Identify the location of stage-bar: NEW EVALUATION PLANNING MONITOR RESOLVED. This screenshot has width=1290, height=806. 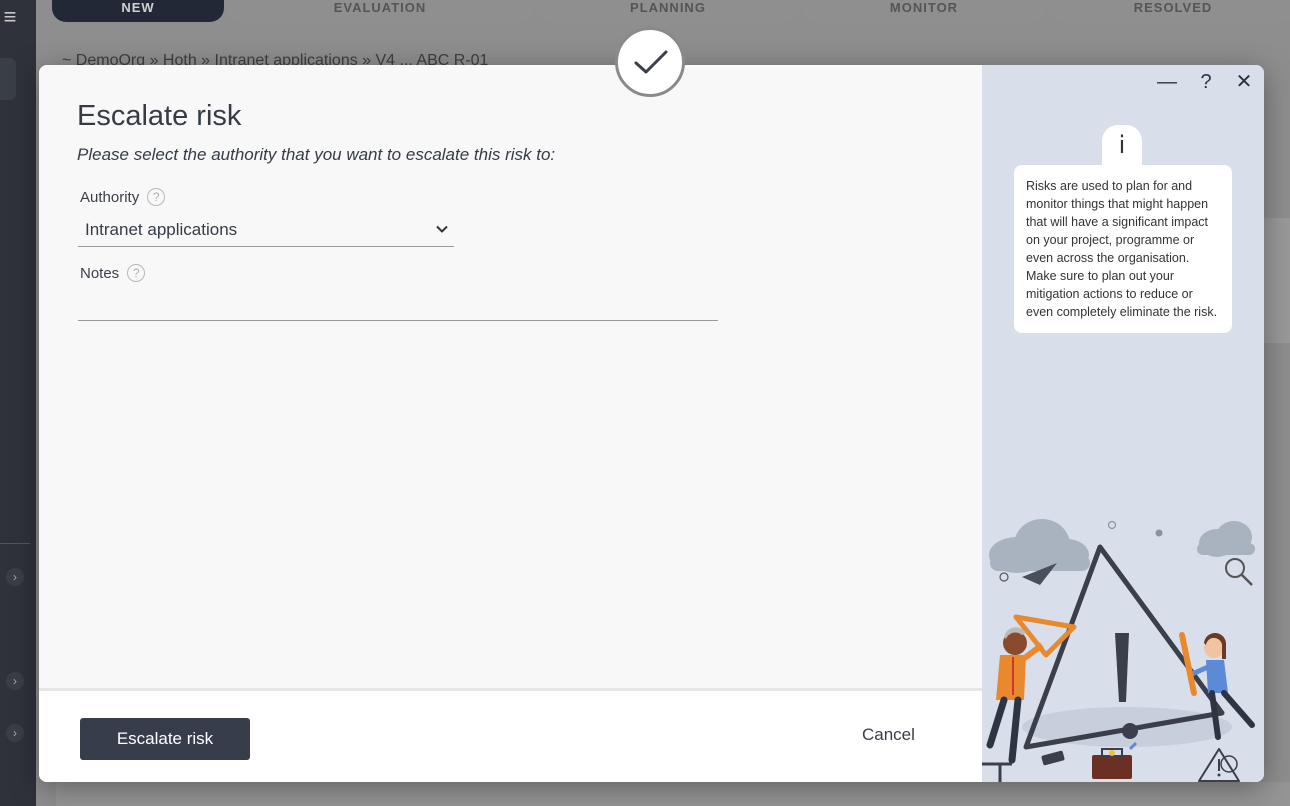
(671, 11).